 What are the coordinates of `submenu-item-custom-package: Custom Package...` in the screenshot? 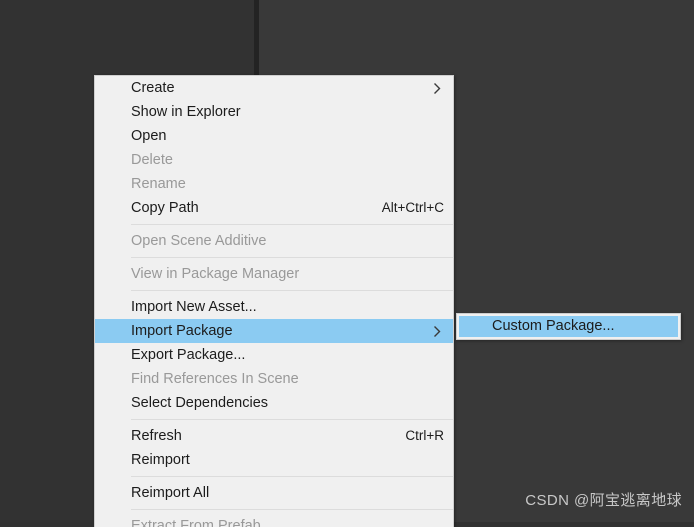 It's located at (568, 326).